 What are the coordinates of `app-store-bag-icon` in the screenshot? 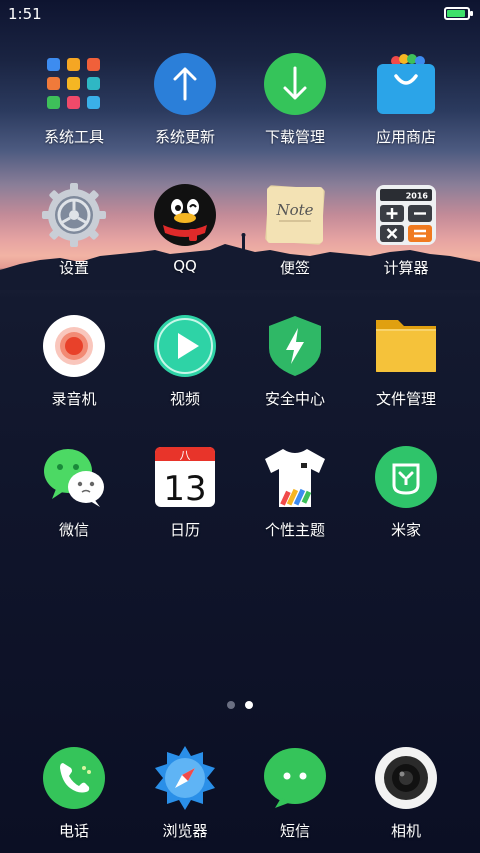 It's located at (406, 84).